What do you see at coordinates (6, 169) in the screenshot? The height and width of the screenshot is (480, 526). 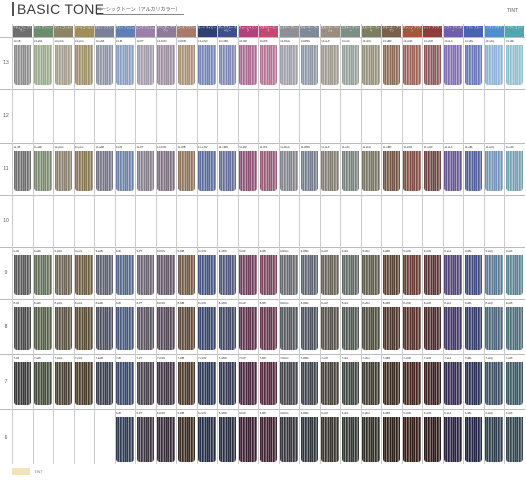 I see `level-label-11: 11` at bounding box center [6, 169].